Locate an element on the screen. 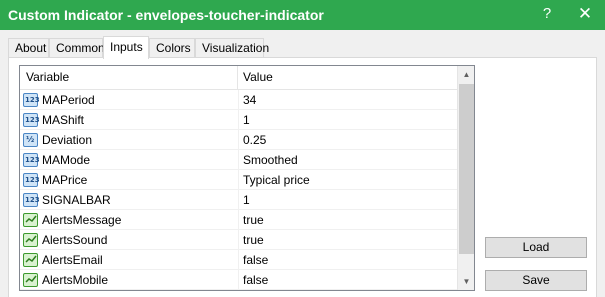  table-row: ½ Deviation 0.25 is located at coordinates (238, 140).